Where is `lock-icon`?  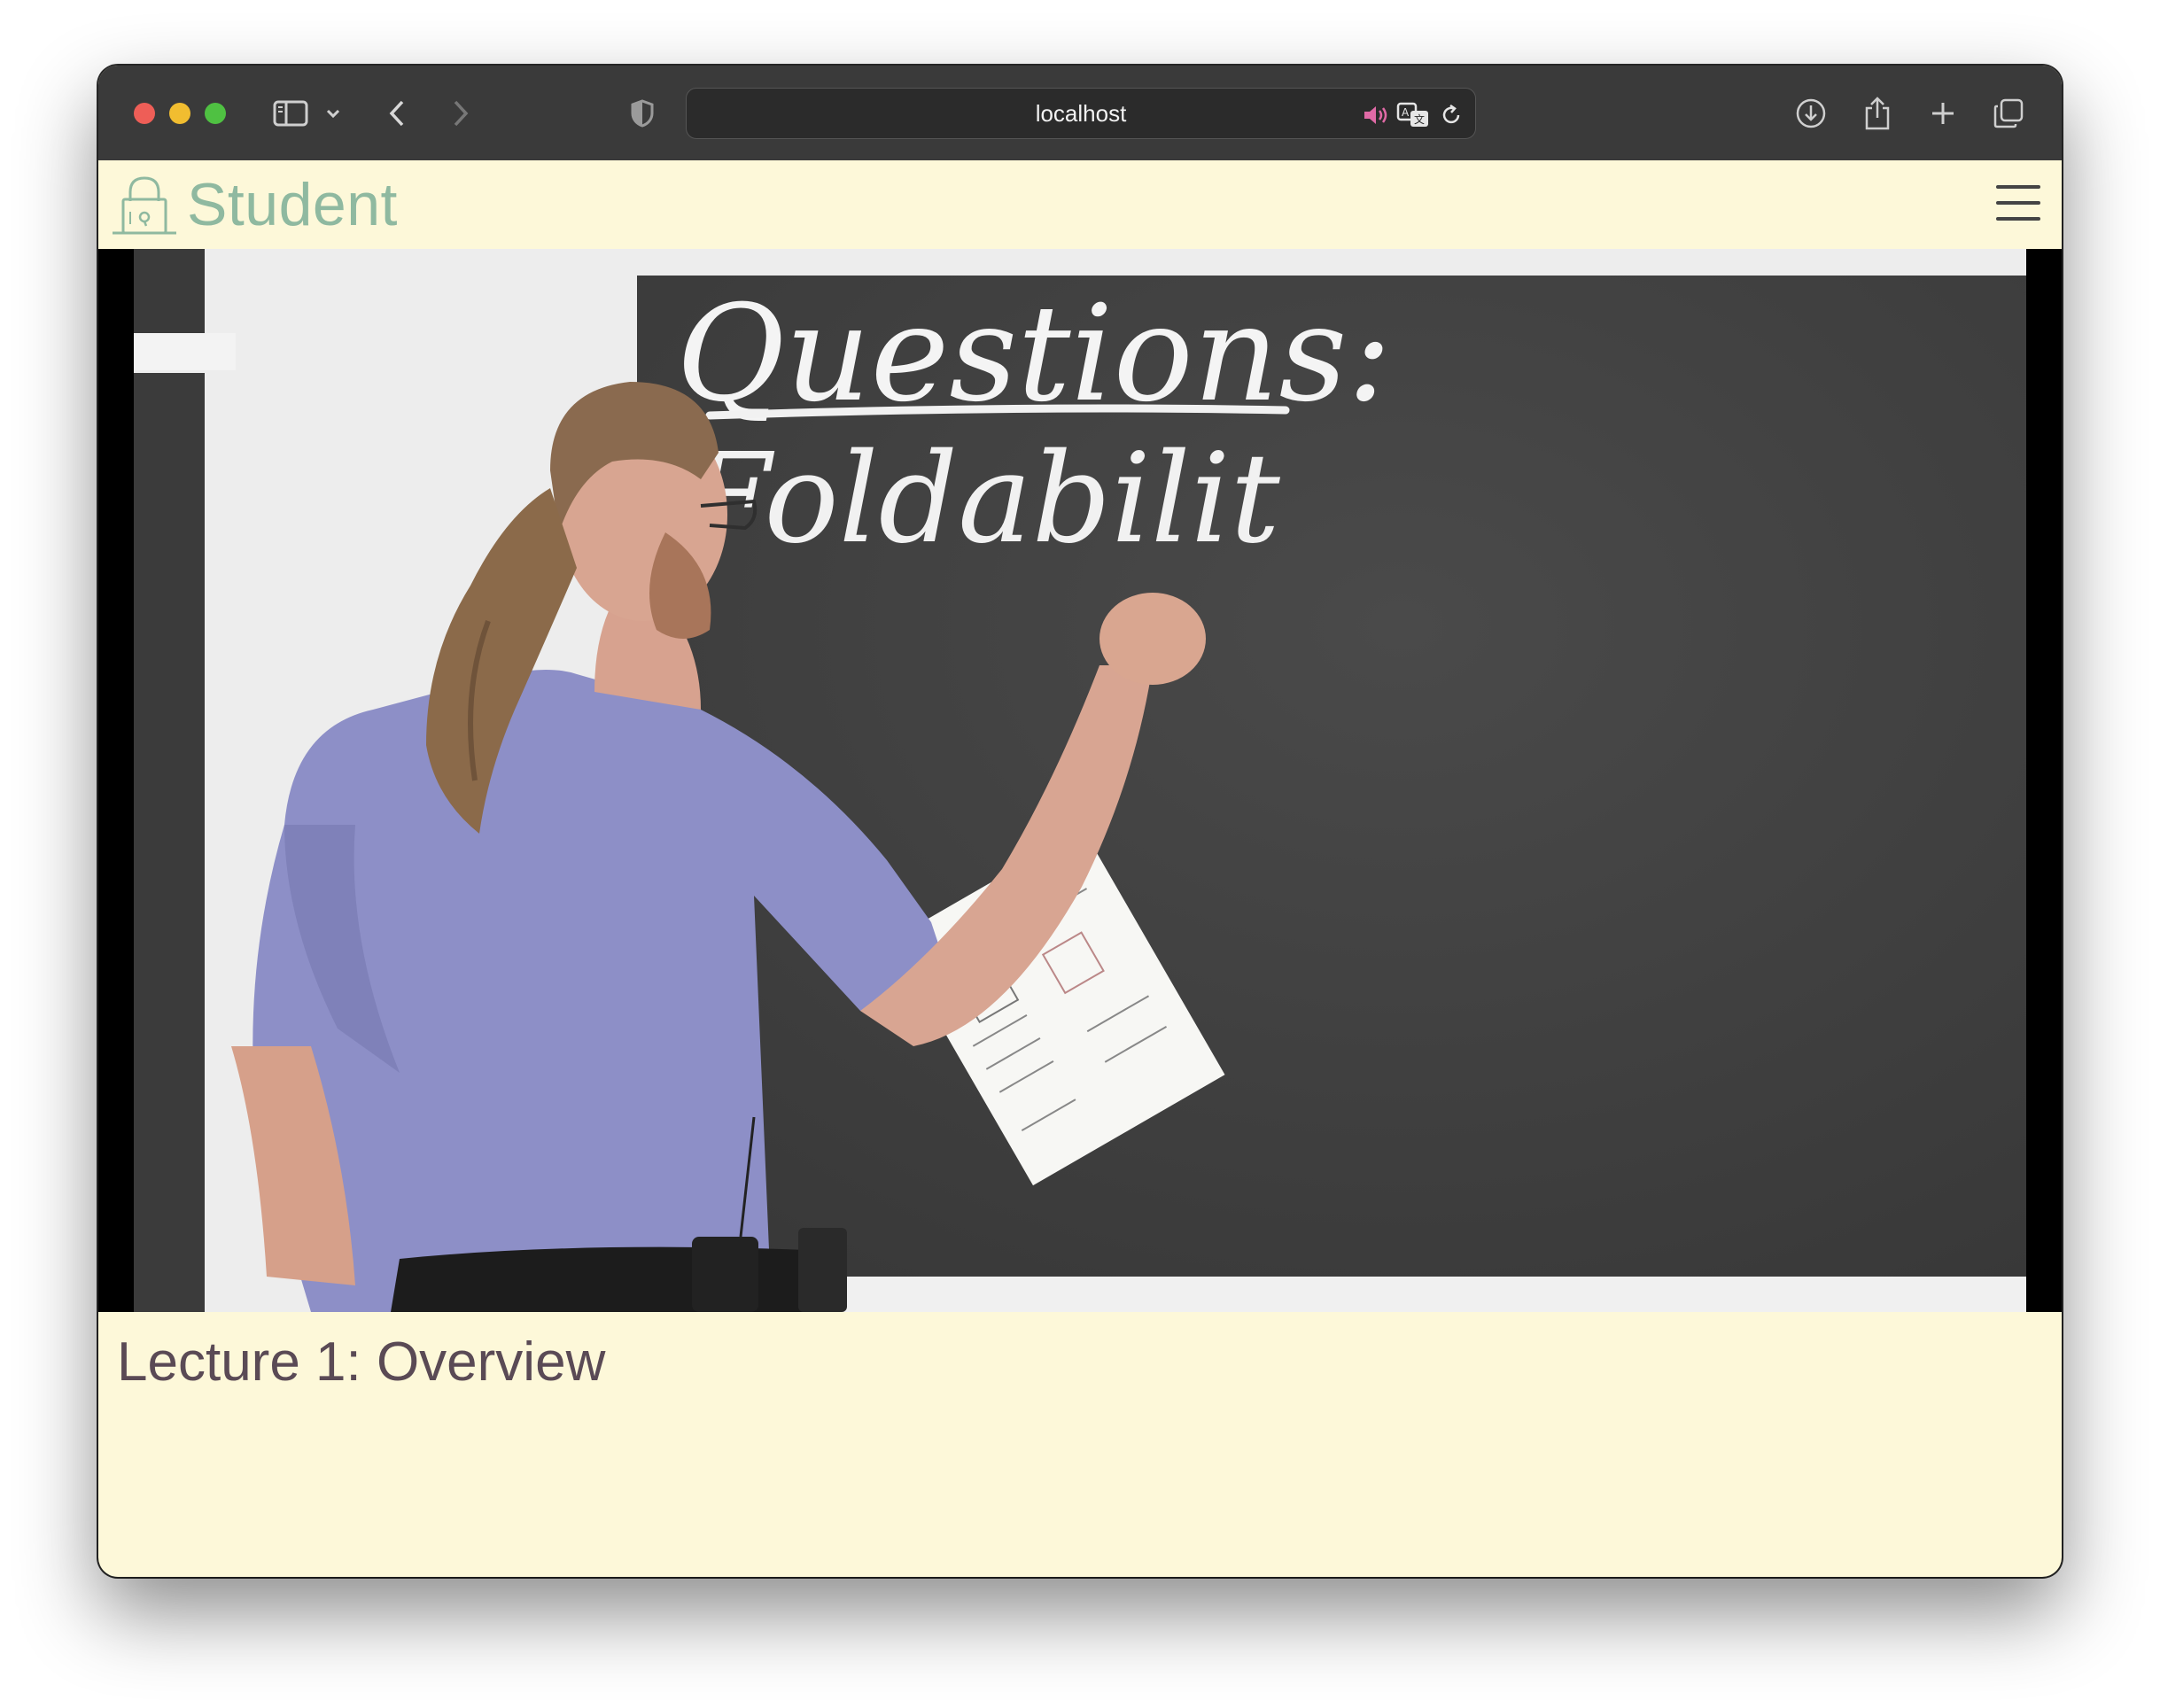
lock-icon is located at coordinates (144, 209).